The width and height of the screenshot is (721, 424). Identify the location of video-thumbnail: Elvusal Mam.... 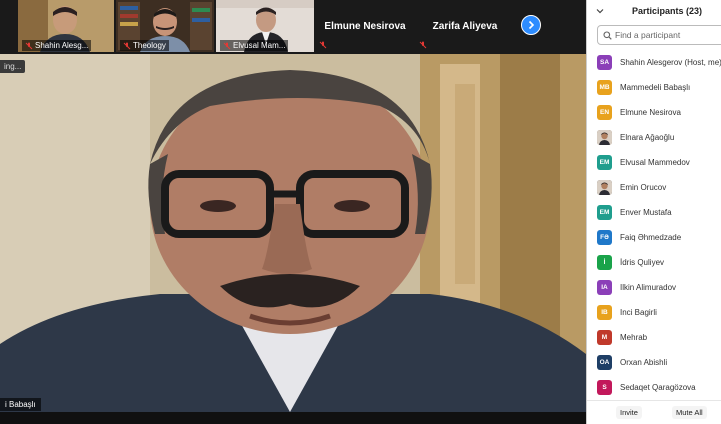
(265, 26).